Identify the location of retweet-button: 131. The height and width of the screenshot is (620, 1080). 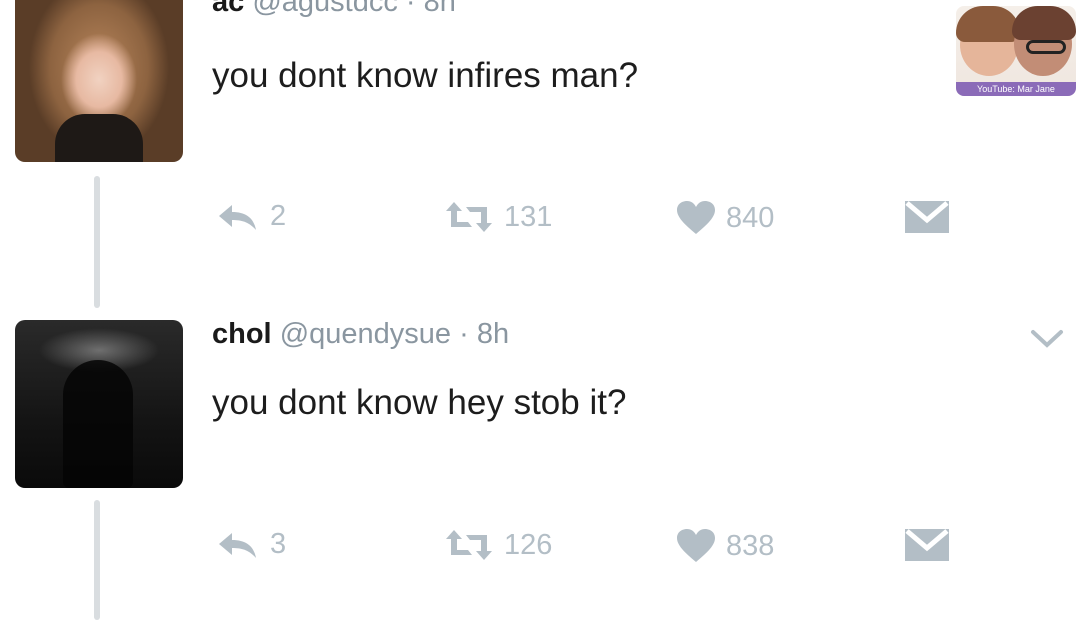
(498, 217).